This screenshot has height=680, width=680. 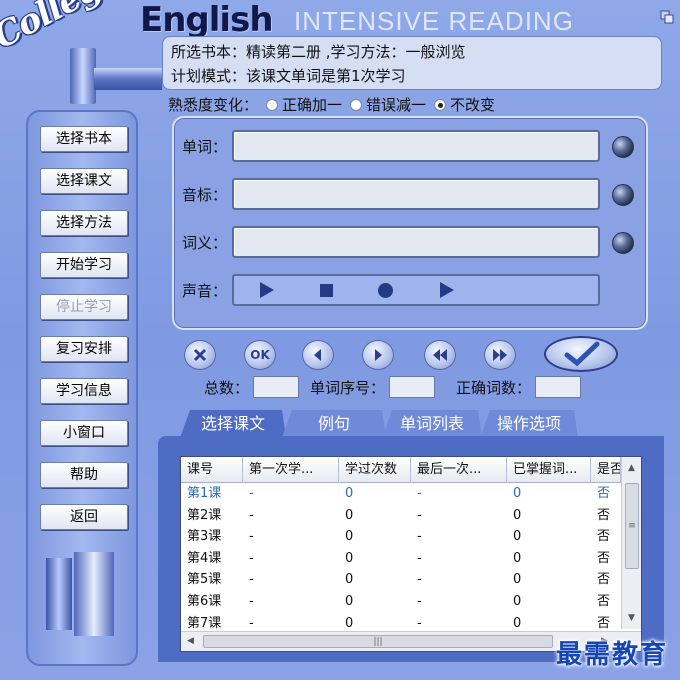 What do you see at coordinates (416, 242) in the screenshot?
I see `meaning-field` at bounding box center [416, 242].